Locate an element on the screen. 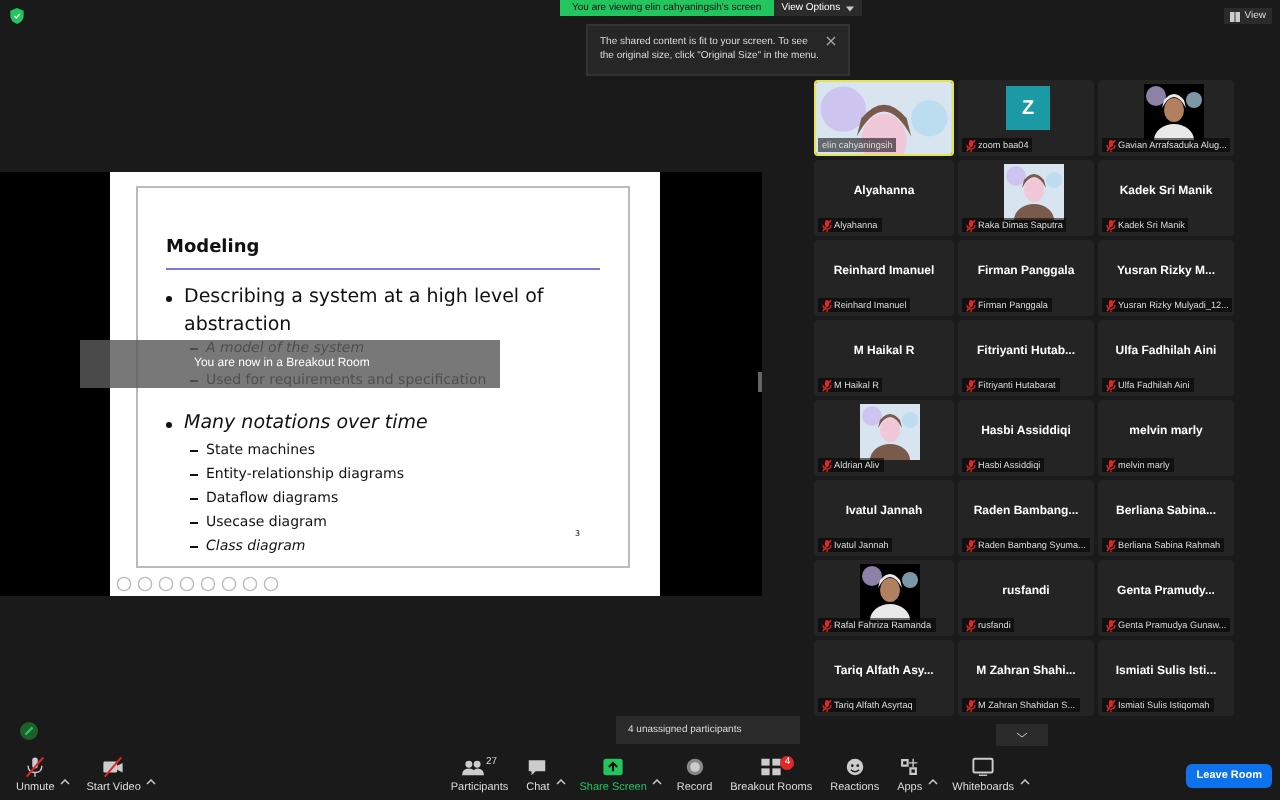  people-icon is located at coordinates (472, 766).